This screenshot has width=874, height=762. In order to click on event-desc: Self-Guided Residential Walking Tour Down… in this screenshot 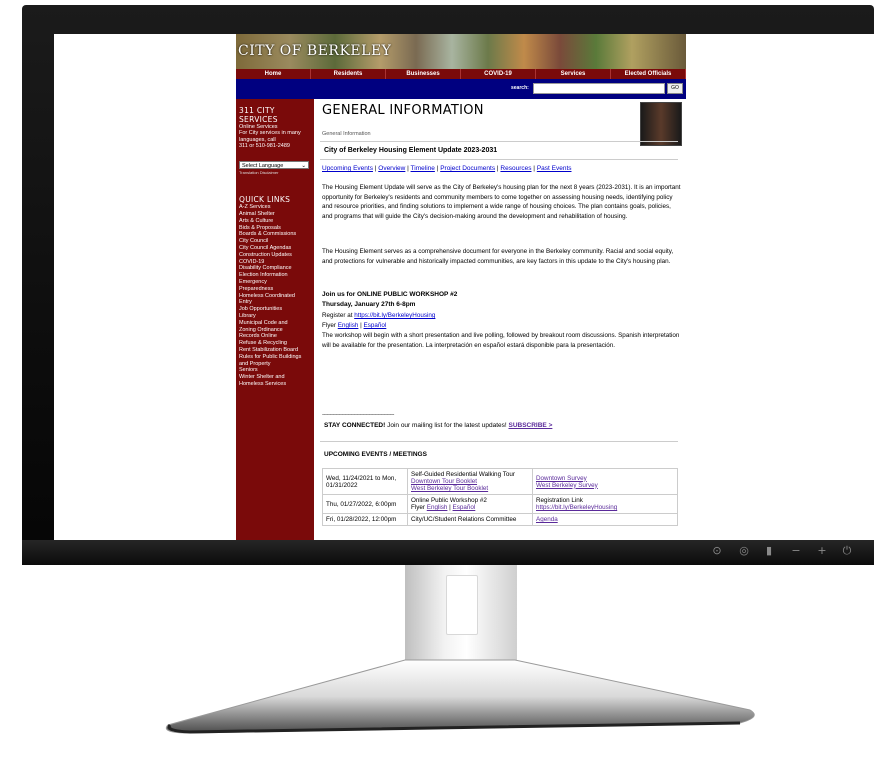, I will do `click(470, 481)`.